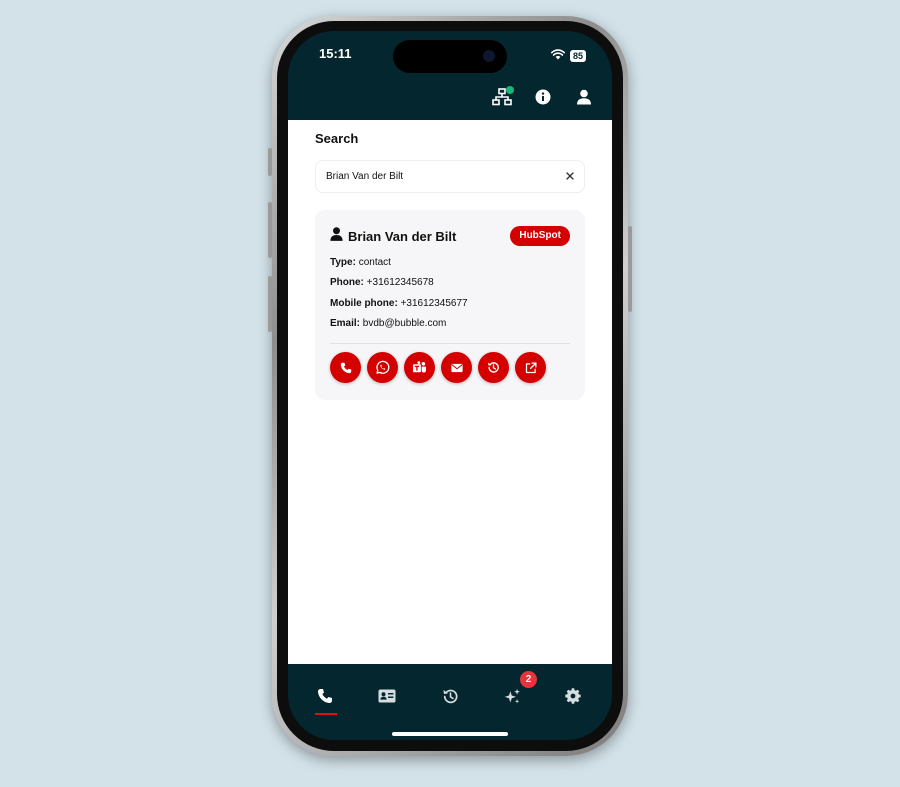 This screenshot has width=900, height=787. I want to click on field-value: +31612345678, so click(400, 282).